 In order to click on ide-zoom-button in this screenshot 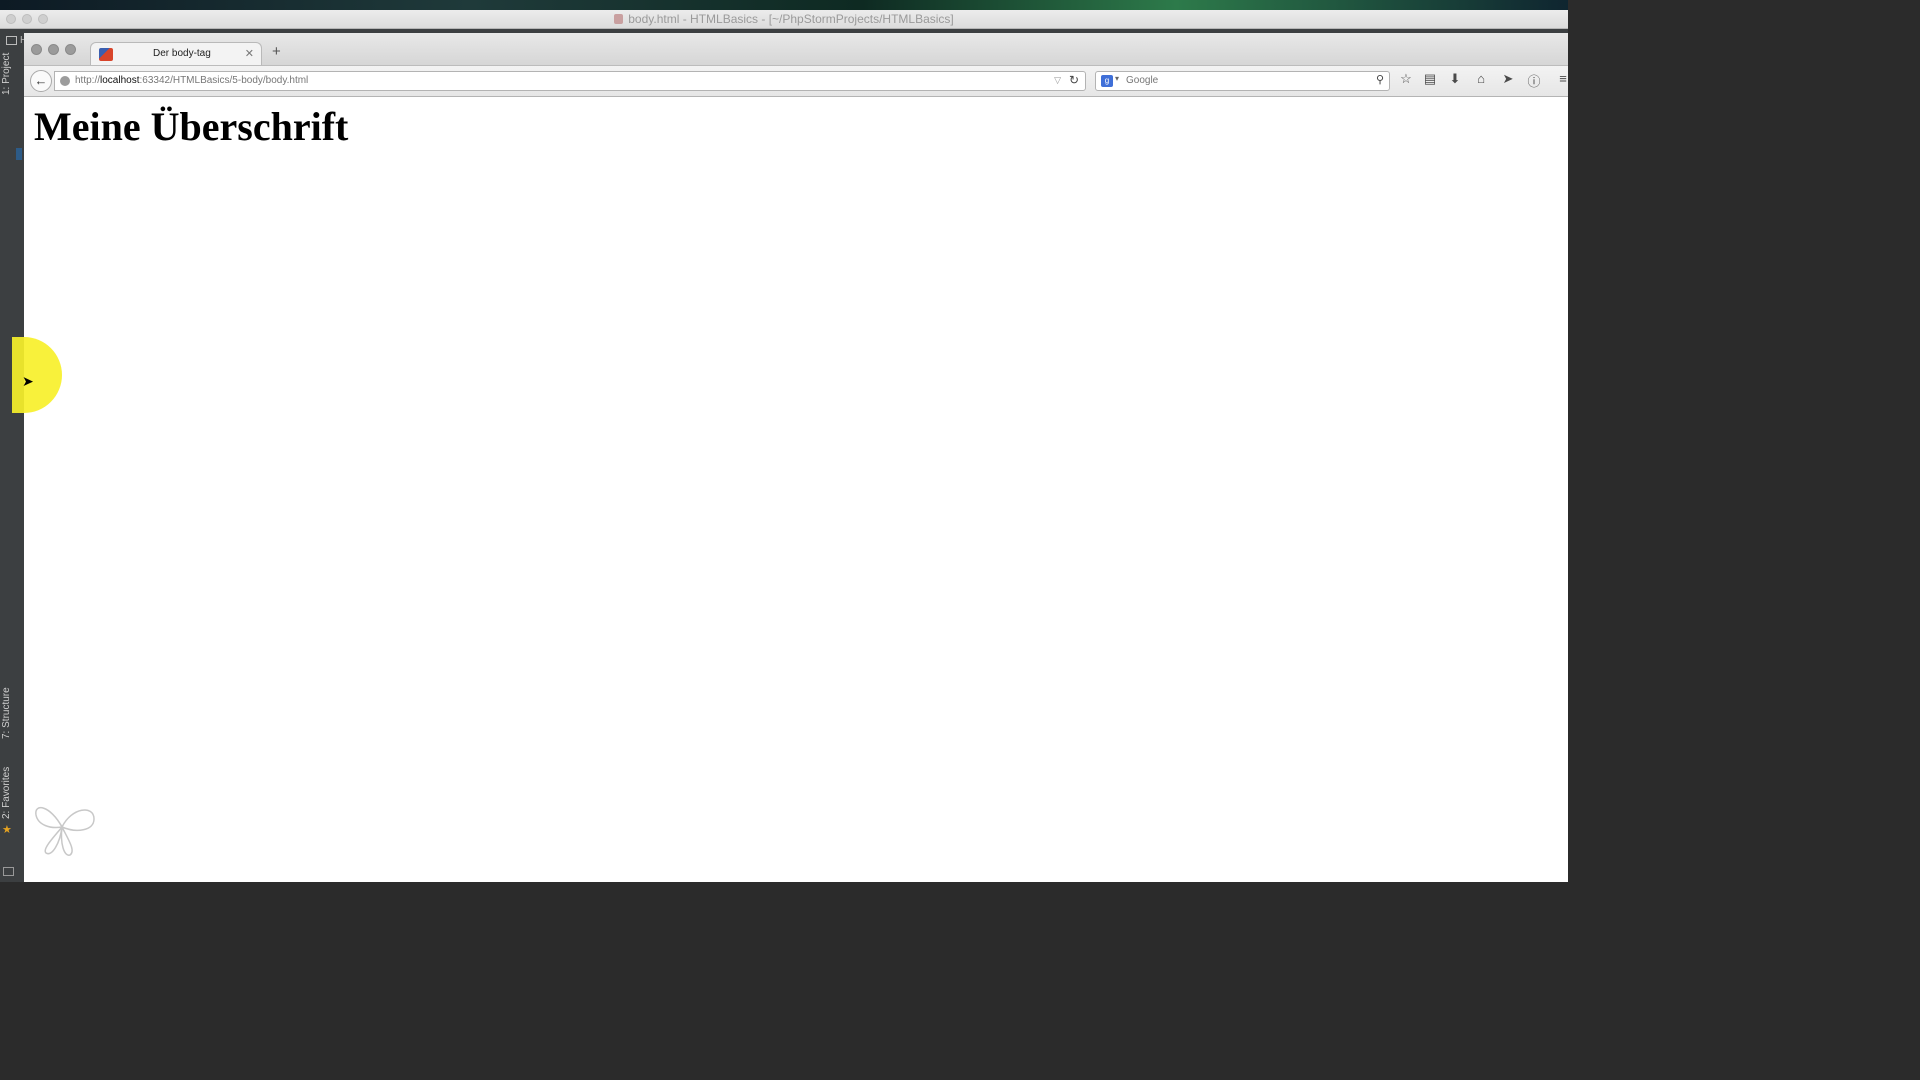, I will do `click(43, 19)`.